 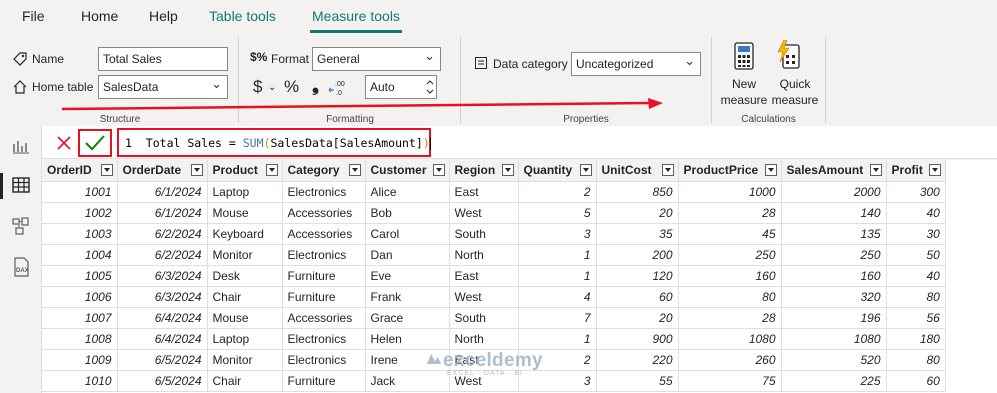 What do you see at coordinates (795, 92) in the screenshot?
I see `quick-measure-button: Quick measure` at bounding box center [795, 92].